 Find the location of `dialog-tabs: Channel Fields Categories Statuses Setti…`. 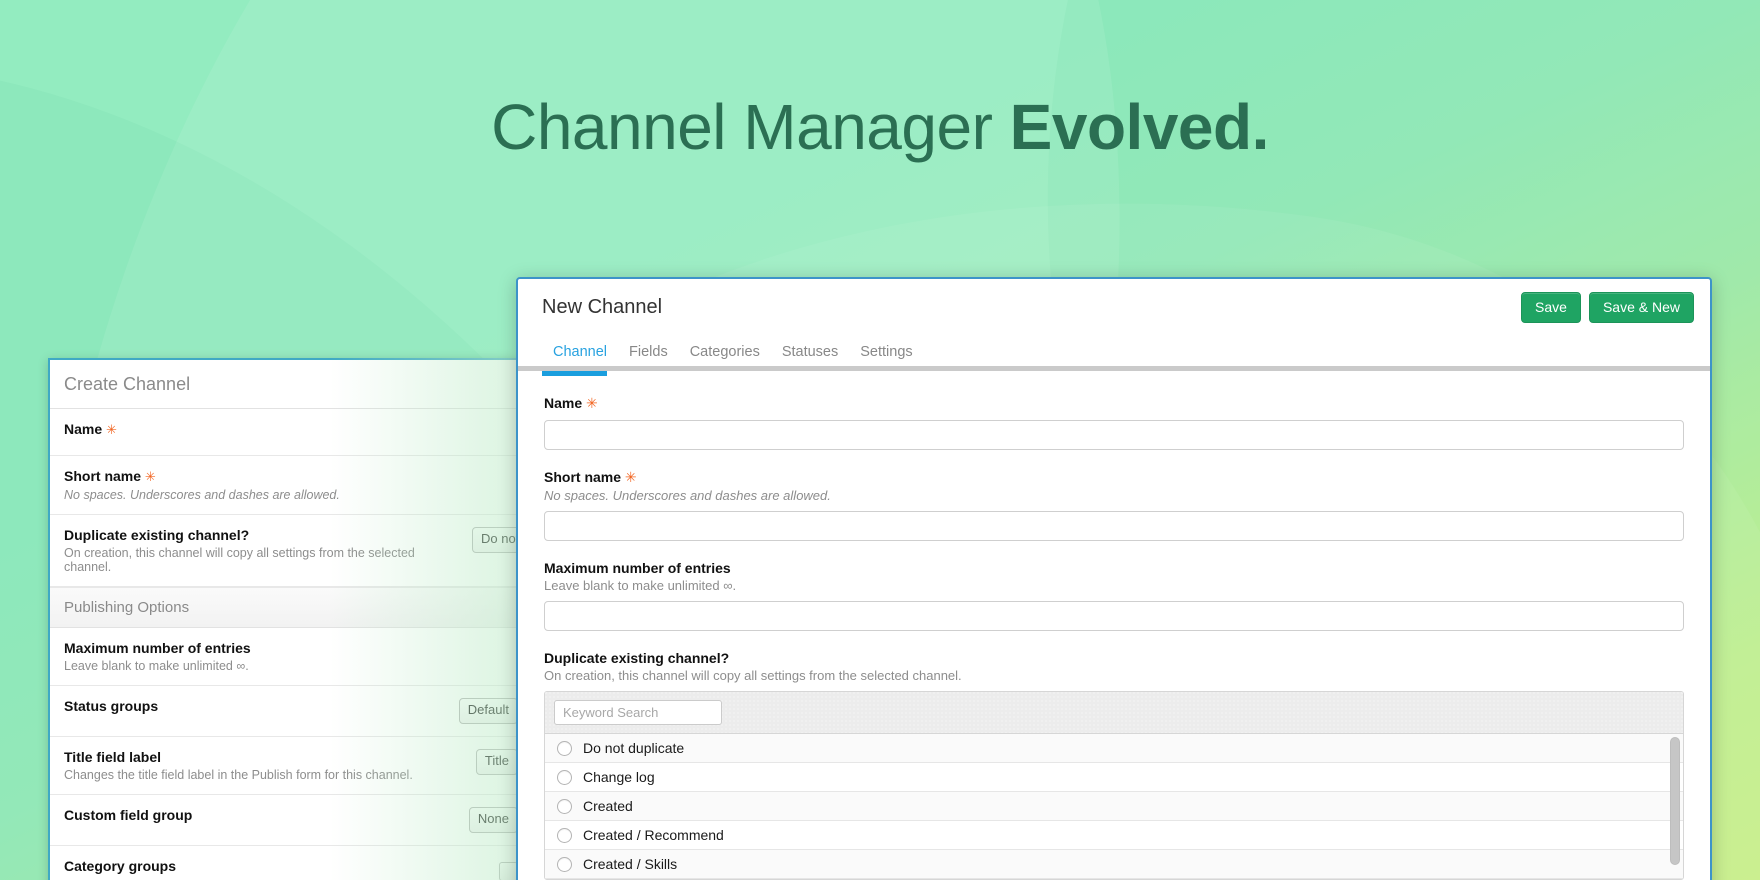

dialog-tabs: Channel Fields Categories Statuses Setti… is located at coordinates (1114, 355).